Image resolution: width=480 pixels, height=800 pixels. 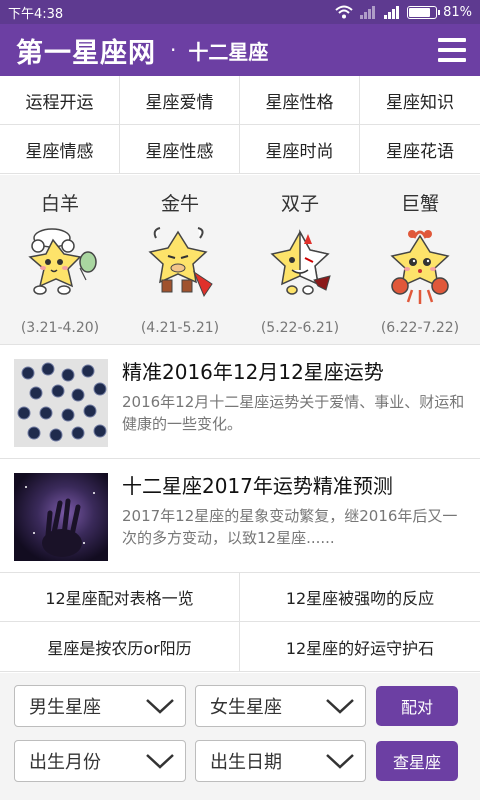 I want to click on app-header: 第一星座网 · 十二星座, so click(x=240, y=50).